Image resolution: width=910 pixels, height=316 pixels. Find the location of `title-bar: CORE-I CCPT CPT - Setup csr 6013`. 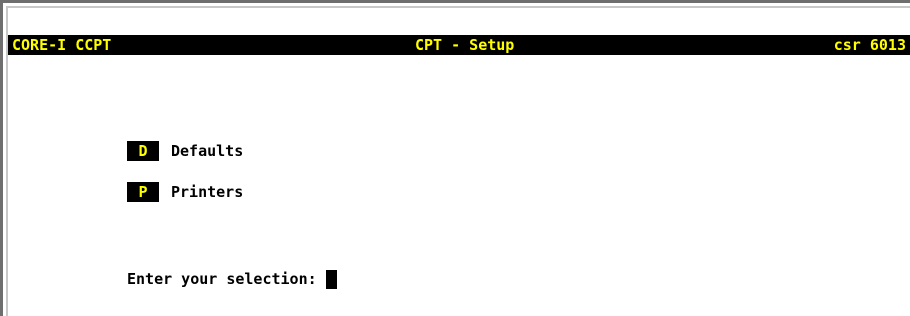

title-bar: CORE-I CCPT CPT - Setup csr 6013 is located at coordinates (459, 45).